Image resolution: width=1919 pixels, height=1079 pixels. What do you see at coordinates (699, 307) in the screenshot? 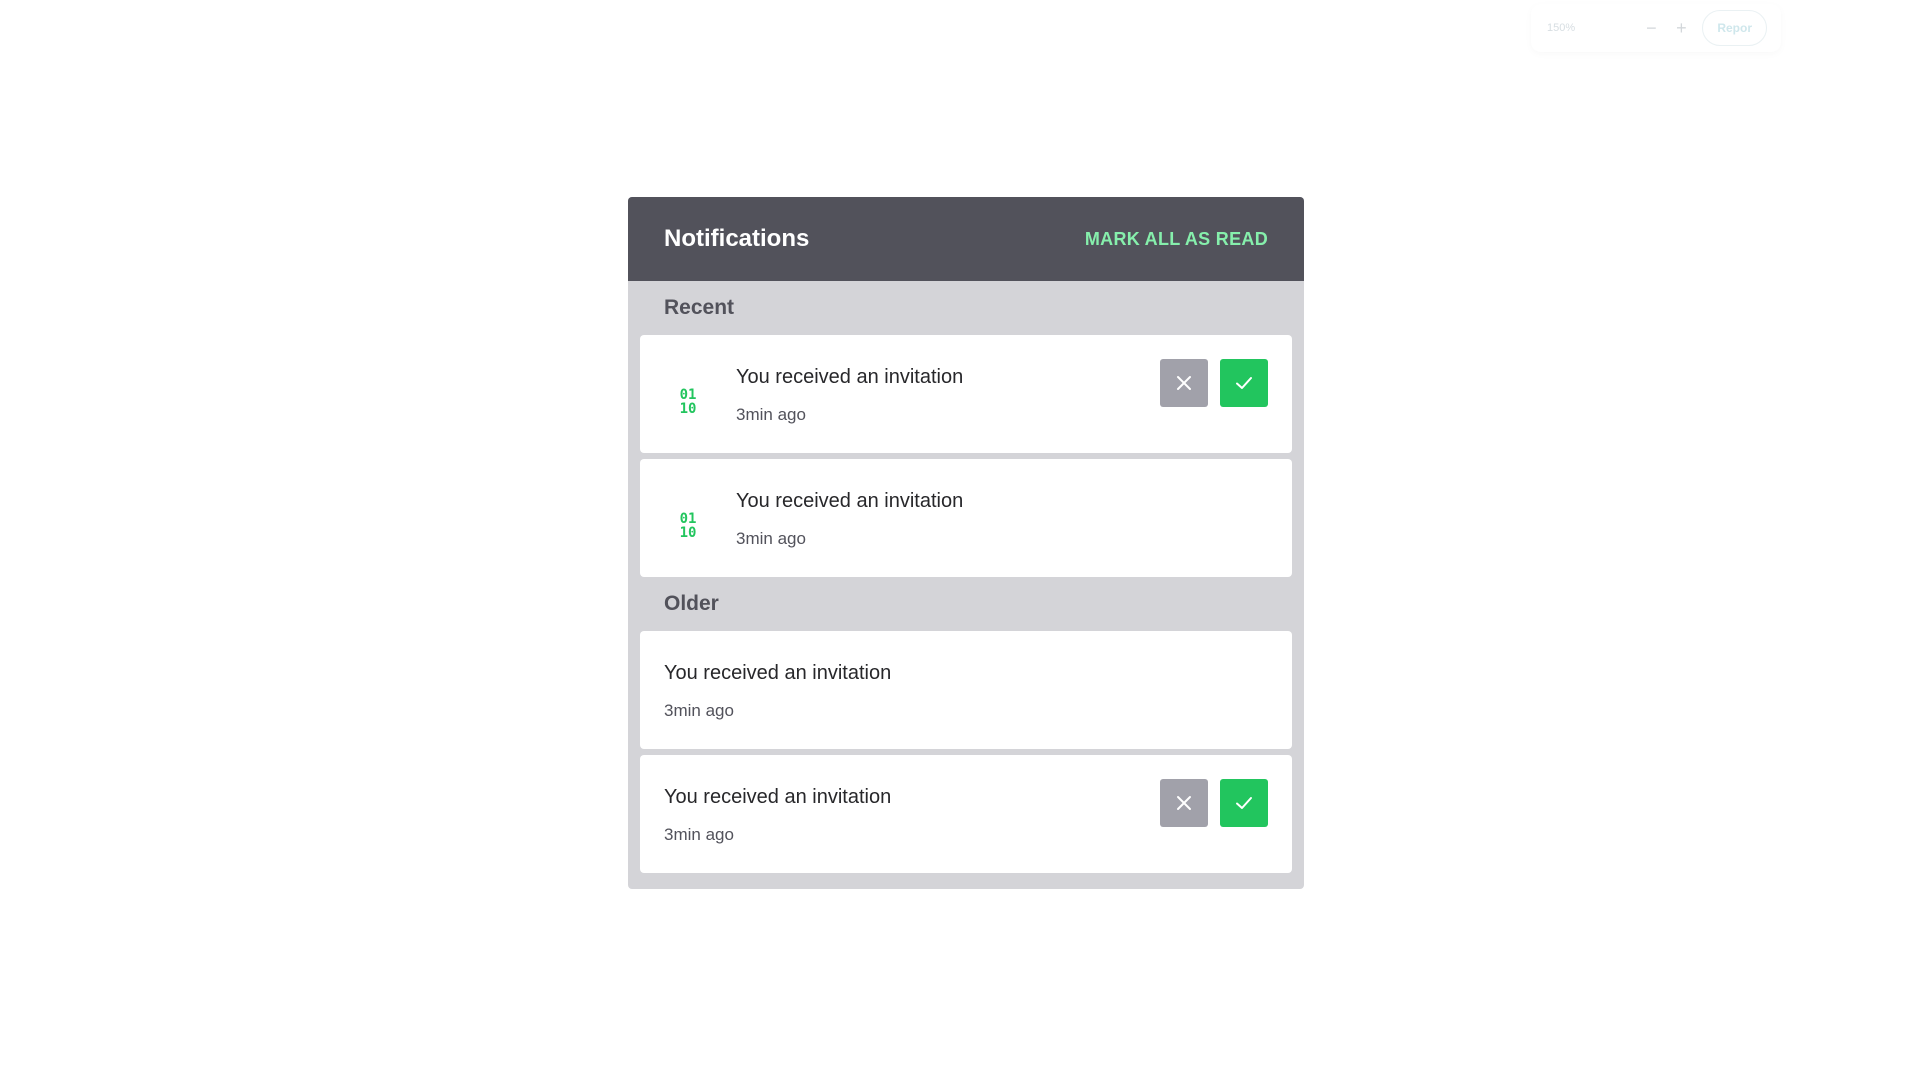
I see `section-label-recent: Recent` at bounding box center [699, 307].